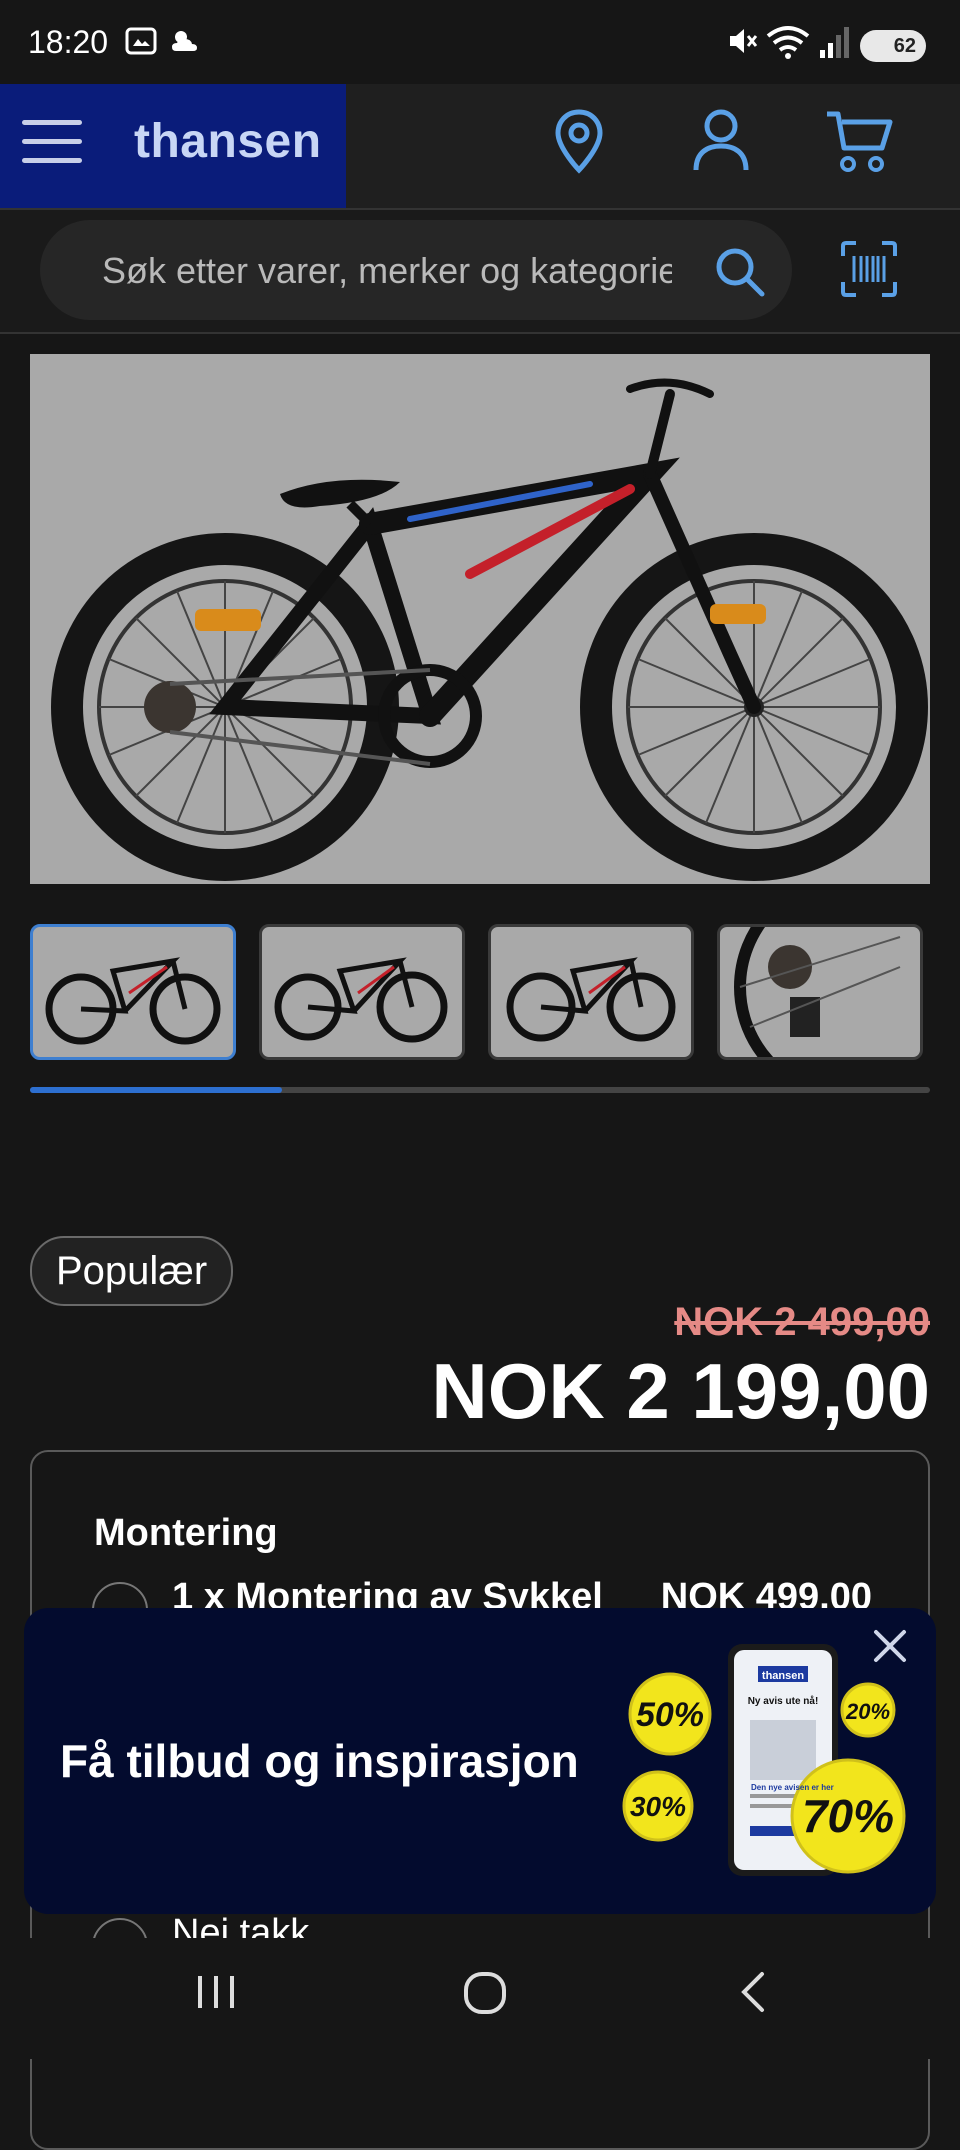 Image resolution: width=960 pixels, height=2150 pixels. I want to click on discount-30: 30%, so click(658, 1806).